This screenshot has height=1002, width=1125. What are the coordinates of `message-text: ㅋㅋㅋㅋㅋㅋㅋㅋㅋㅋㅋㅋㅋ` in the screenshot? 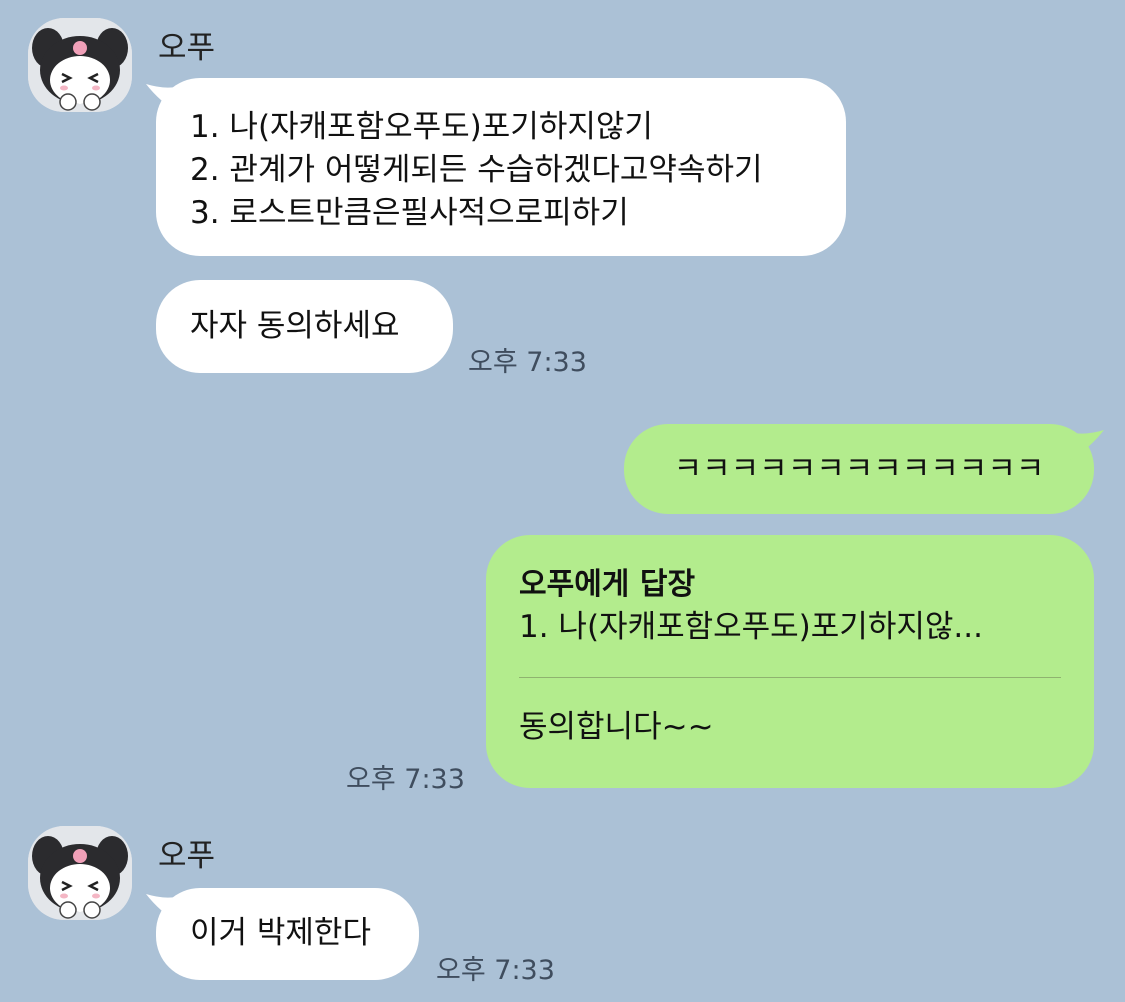 It's located at (859, 469).